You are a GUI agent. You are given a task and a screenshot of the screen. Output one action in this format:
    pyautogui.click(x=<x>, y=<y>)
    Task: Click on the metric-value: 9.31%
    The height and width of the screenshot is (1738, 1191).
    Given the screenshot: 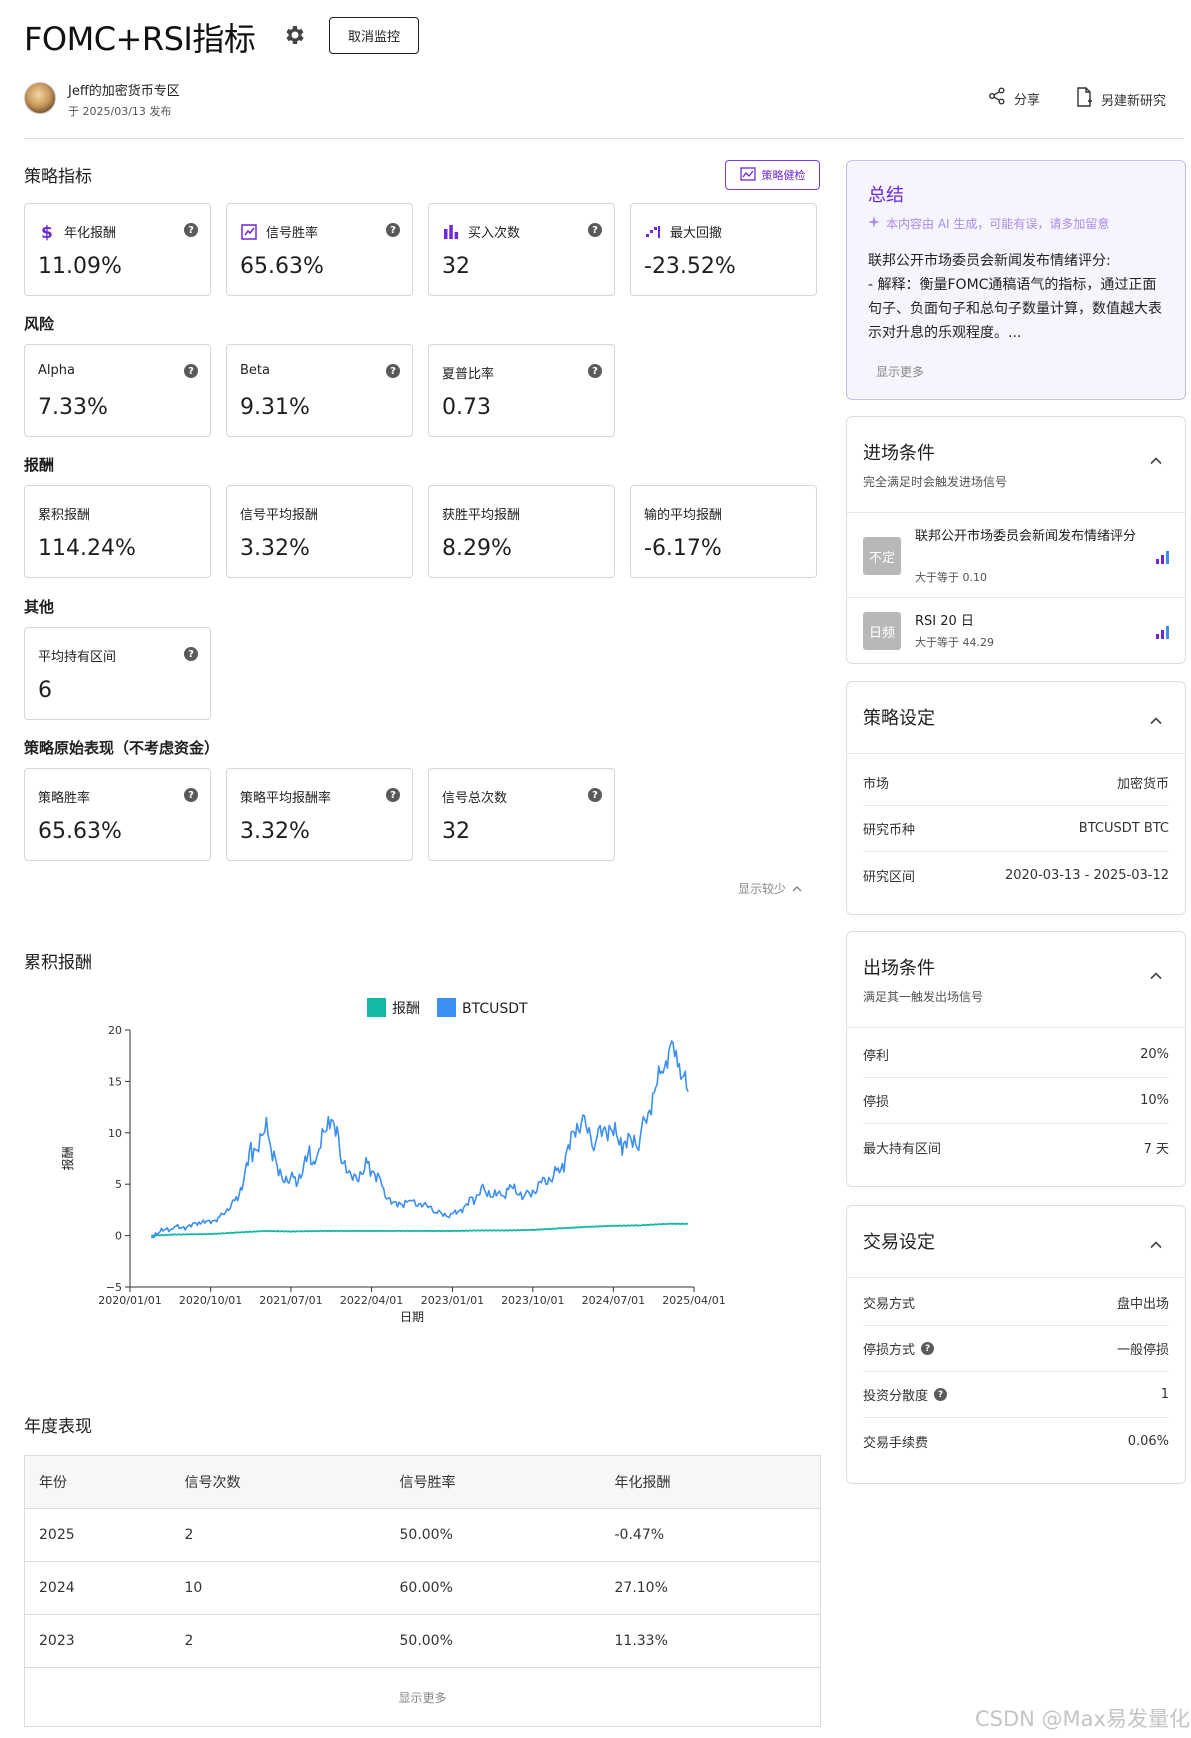 What is the action you would take?
    pyautogui.click(x=275, y=407)
    